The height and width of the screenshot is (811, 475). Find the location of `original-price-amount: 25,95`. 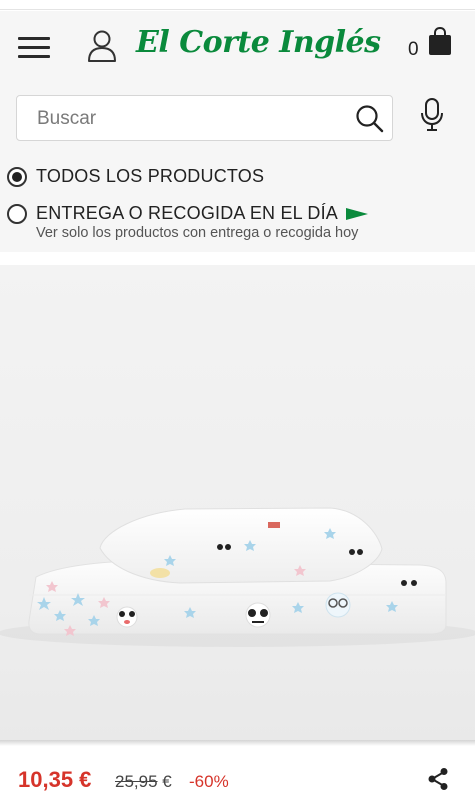

original-price-amount: 25,95 is located at coordinates (136, 781).